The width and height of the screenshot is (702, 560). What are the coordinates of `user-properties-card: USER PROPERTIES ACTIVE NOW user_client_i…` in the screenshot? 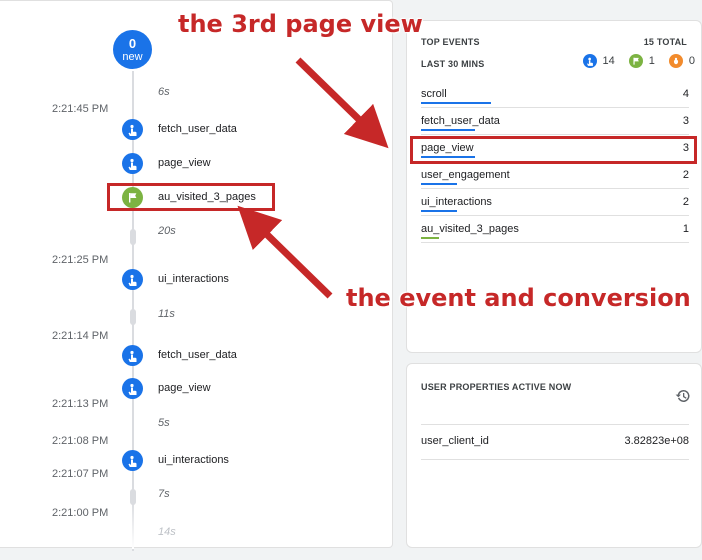 It's located at (554, 455).